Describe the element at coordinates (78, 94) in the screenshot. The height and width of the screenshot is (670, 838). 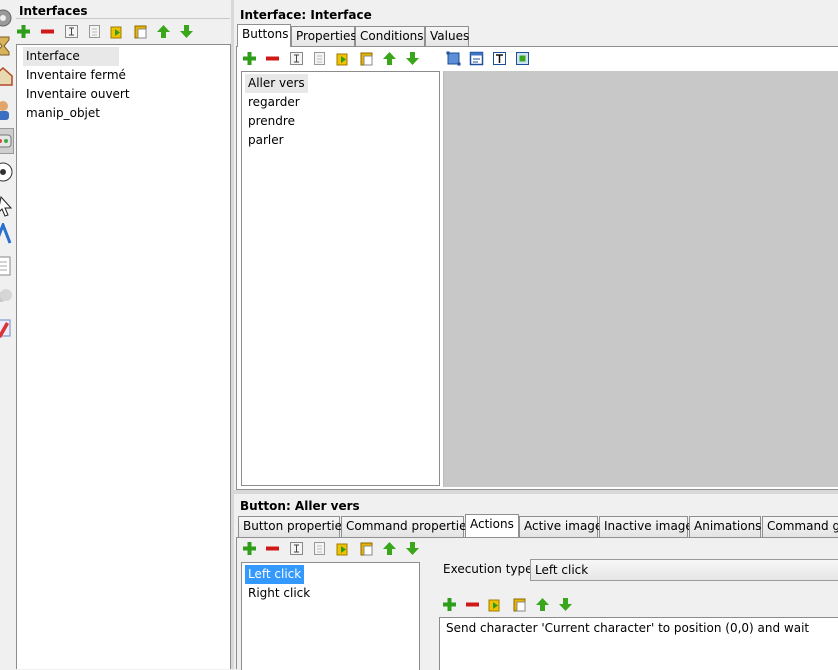
I see `list-item: Inventaire ouvert` at that location.